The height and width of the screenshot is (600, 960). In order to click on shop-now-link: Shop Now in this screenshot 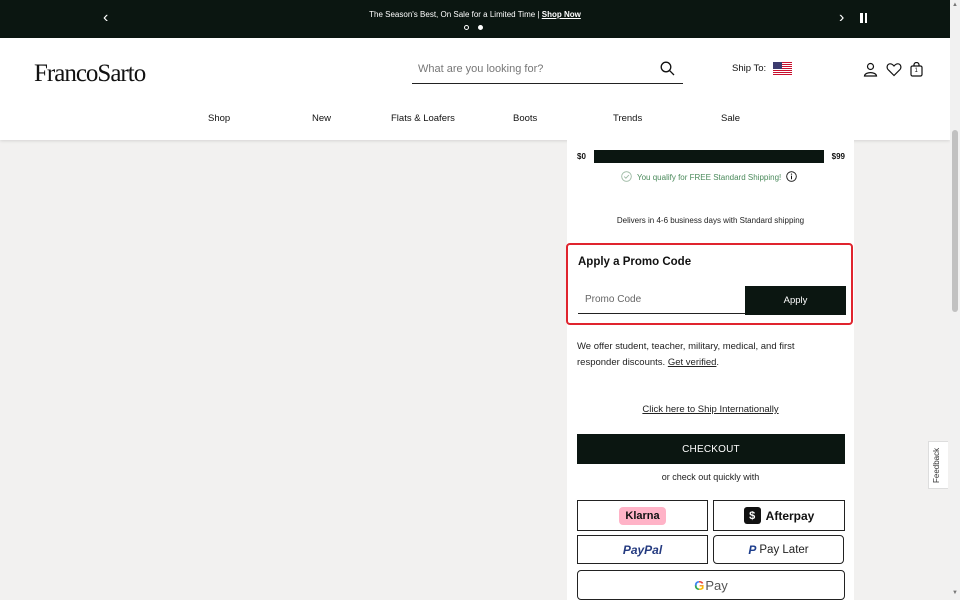, I will do `click(561, 14)`.